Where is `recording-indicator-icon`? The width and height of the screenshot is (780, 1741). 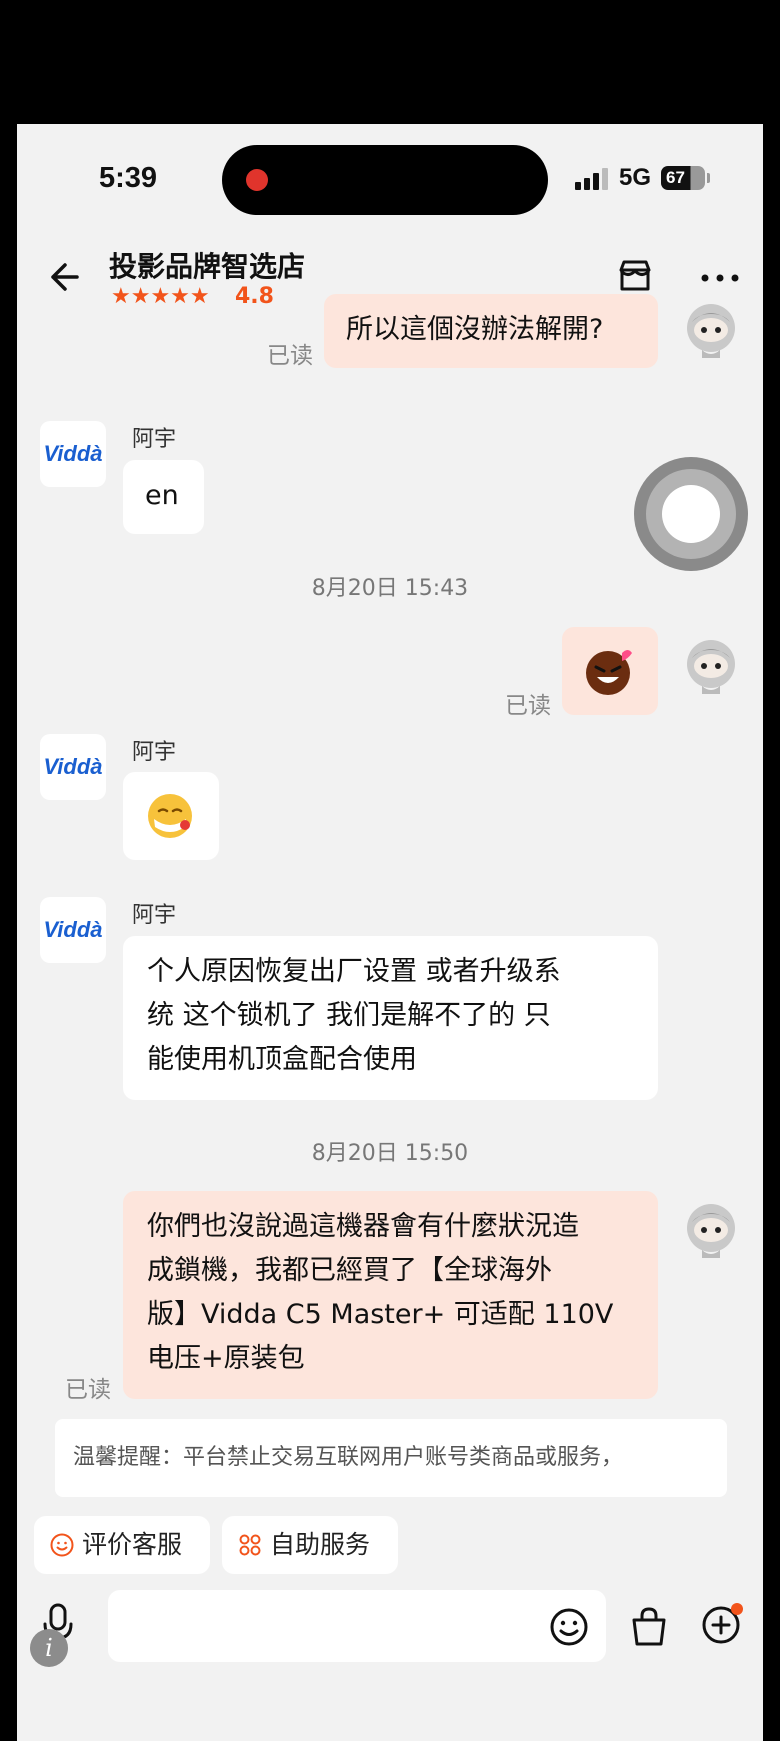
recording-indicator-icon is located at coordinates (257, 180).